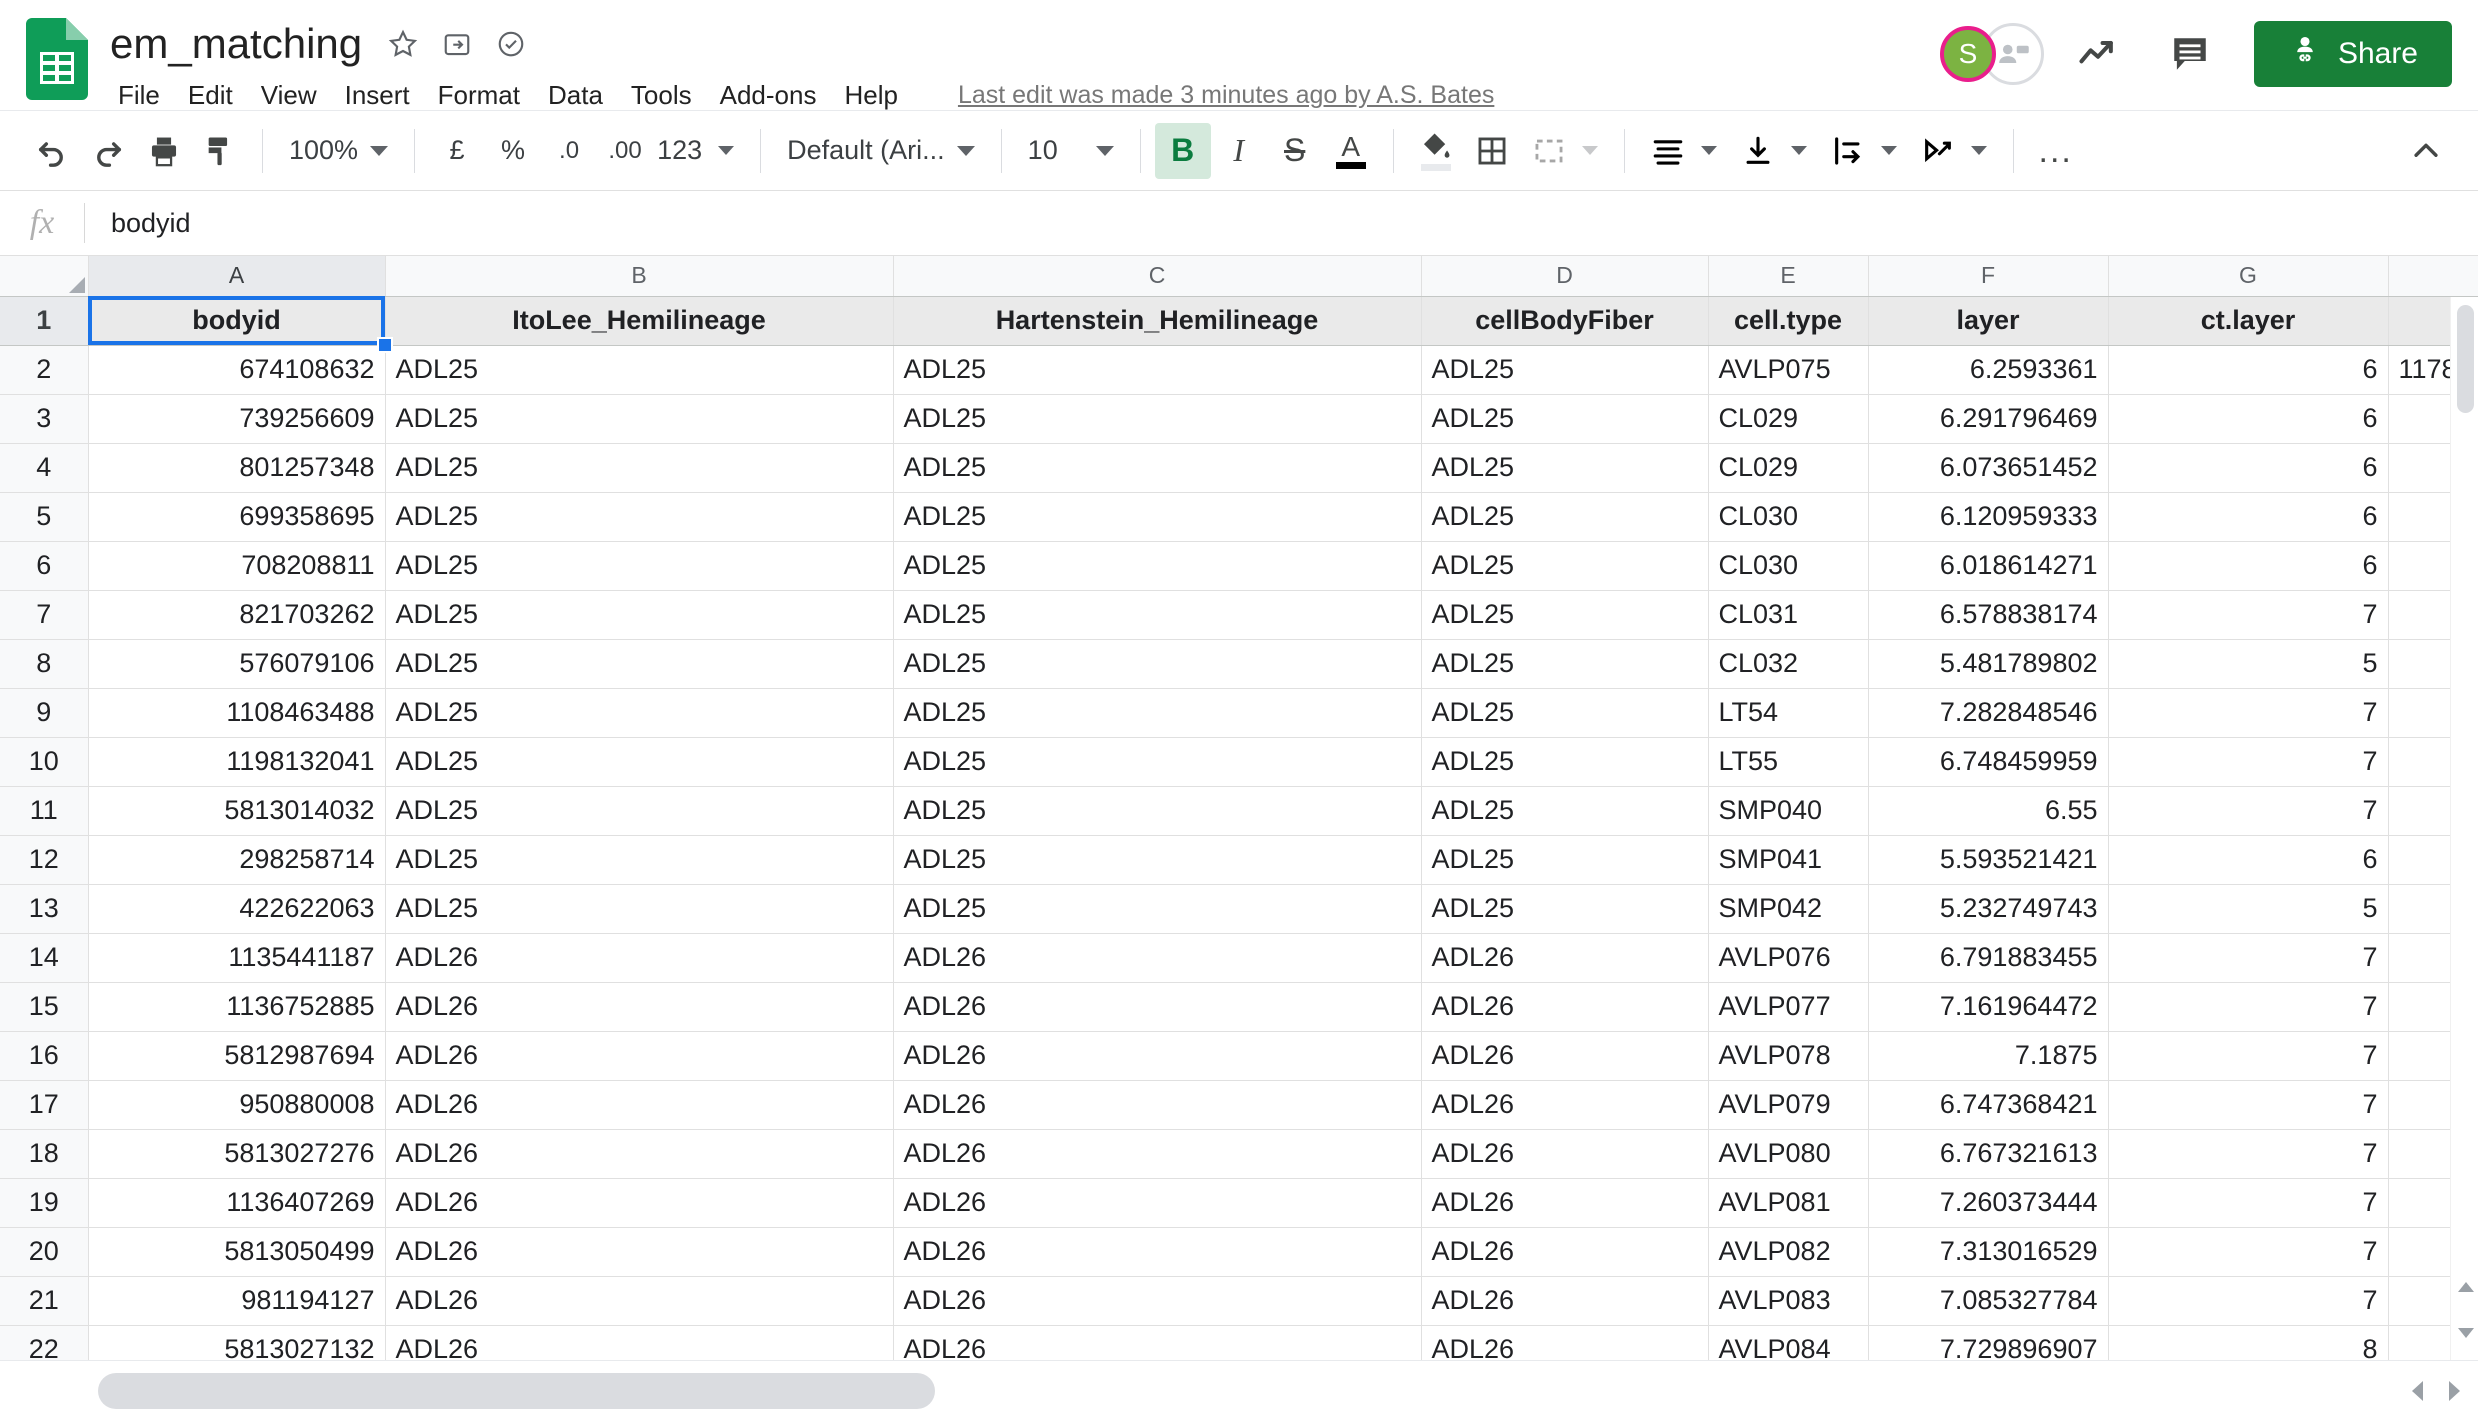  Describe the element at coordinates (1281, 223) in the screenshot. I see `formula-input: bodyid` at that location.